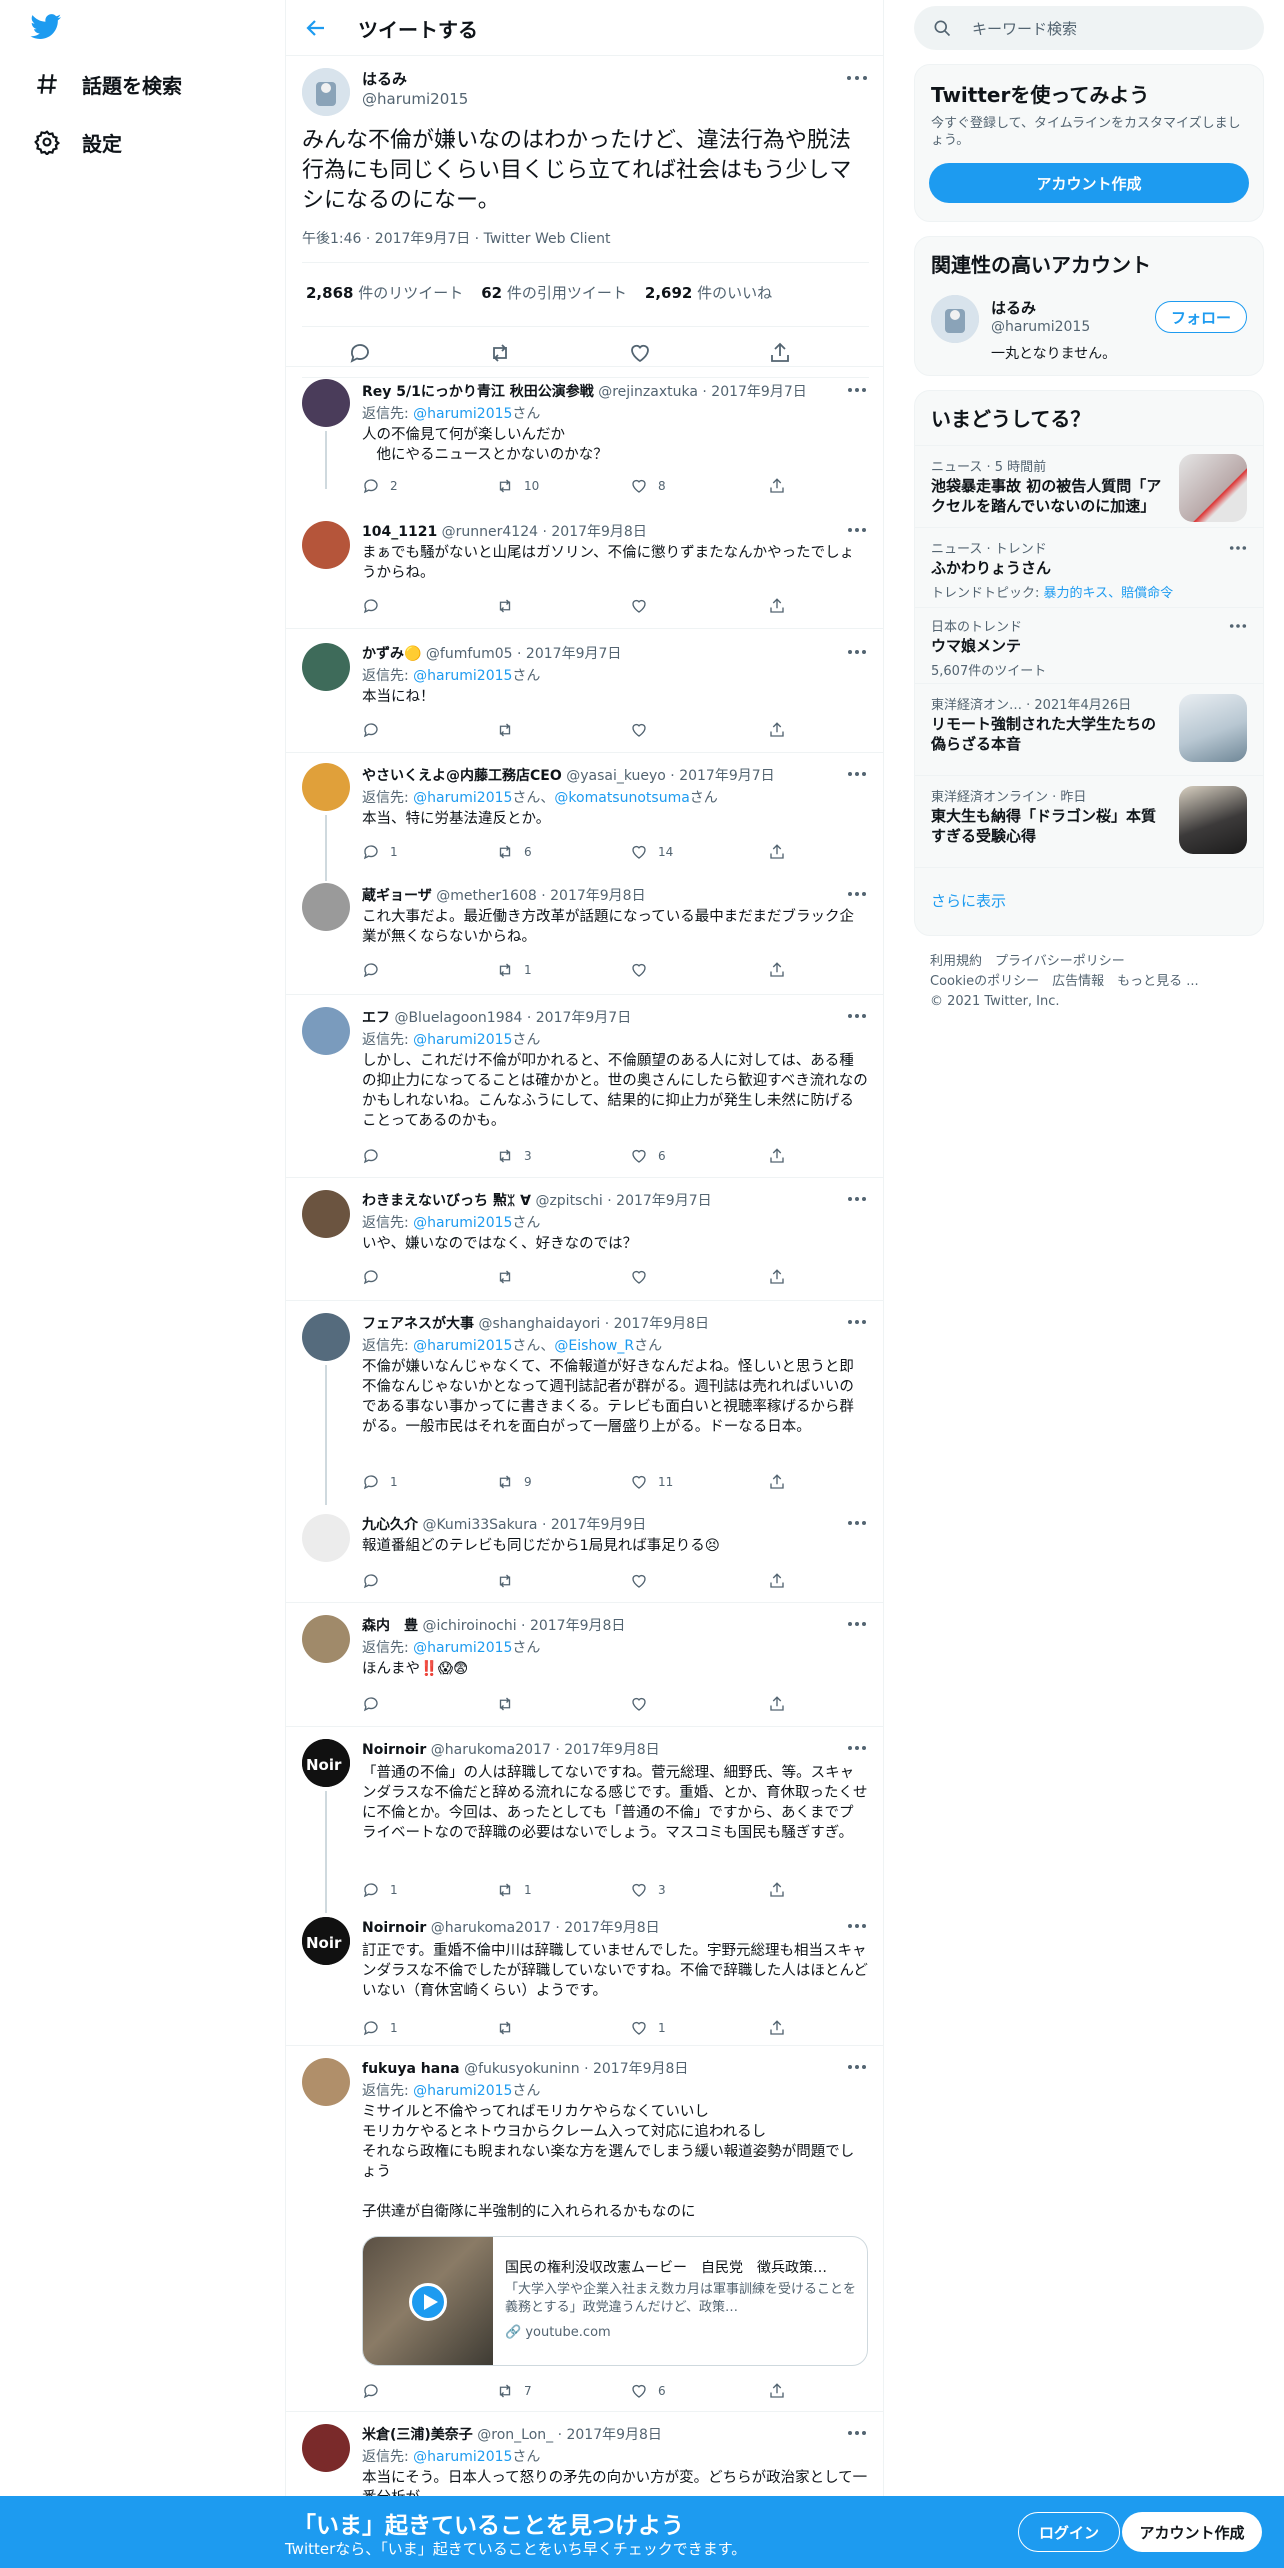  Describe the element at coordinates (415, 99) in the screenshot. I see `author-handle: @harumi2015` at that location.